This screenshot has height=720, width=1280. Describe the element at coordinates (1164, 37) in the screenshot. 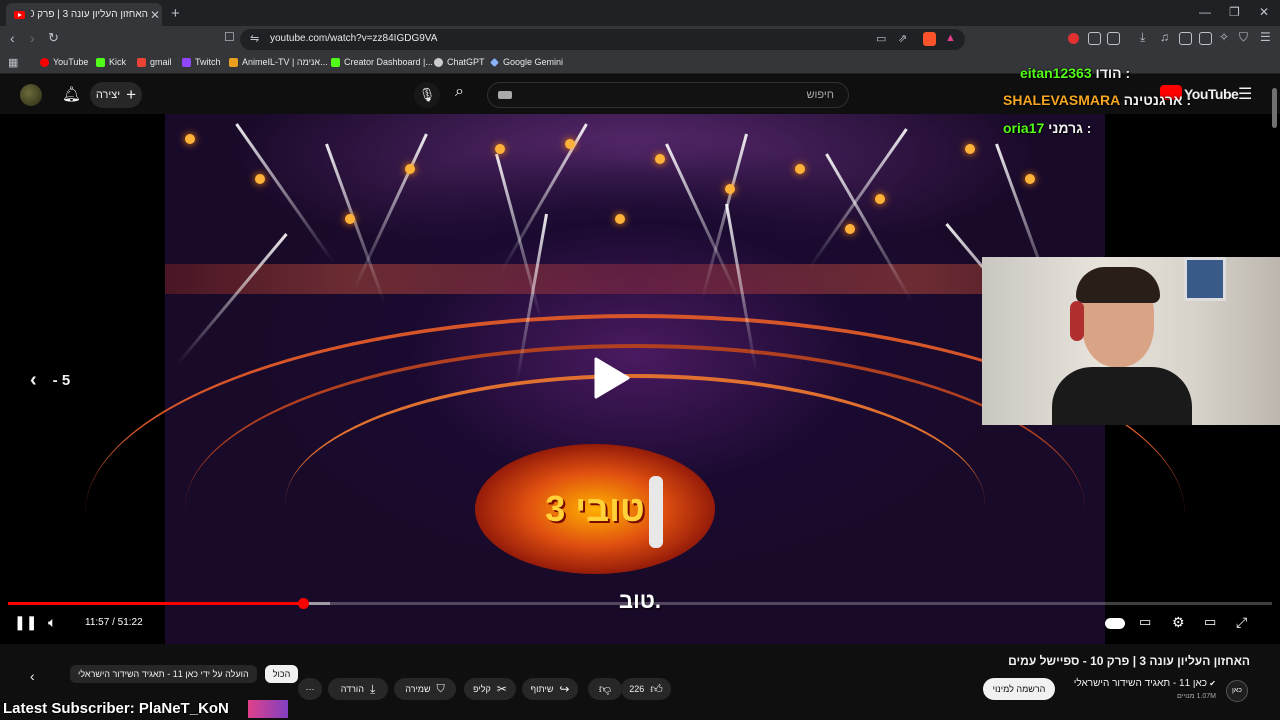

I see `music-icon: ♫` at that location.